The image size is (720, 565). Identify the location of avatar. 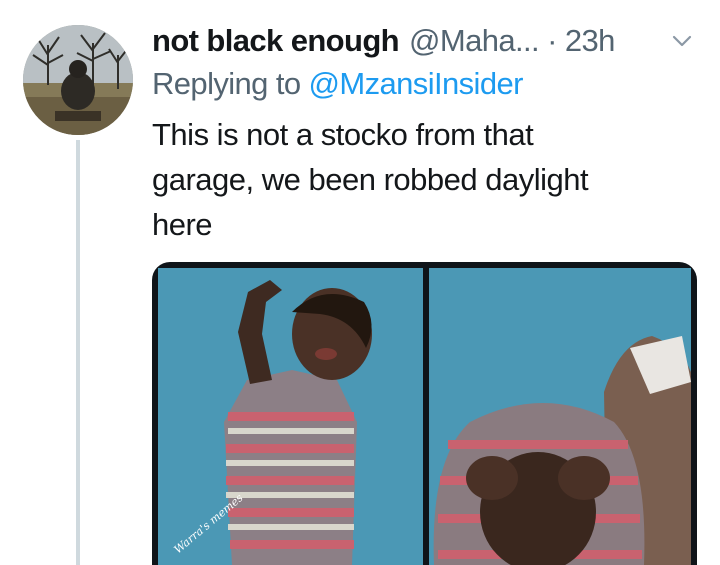
(78, 80).